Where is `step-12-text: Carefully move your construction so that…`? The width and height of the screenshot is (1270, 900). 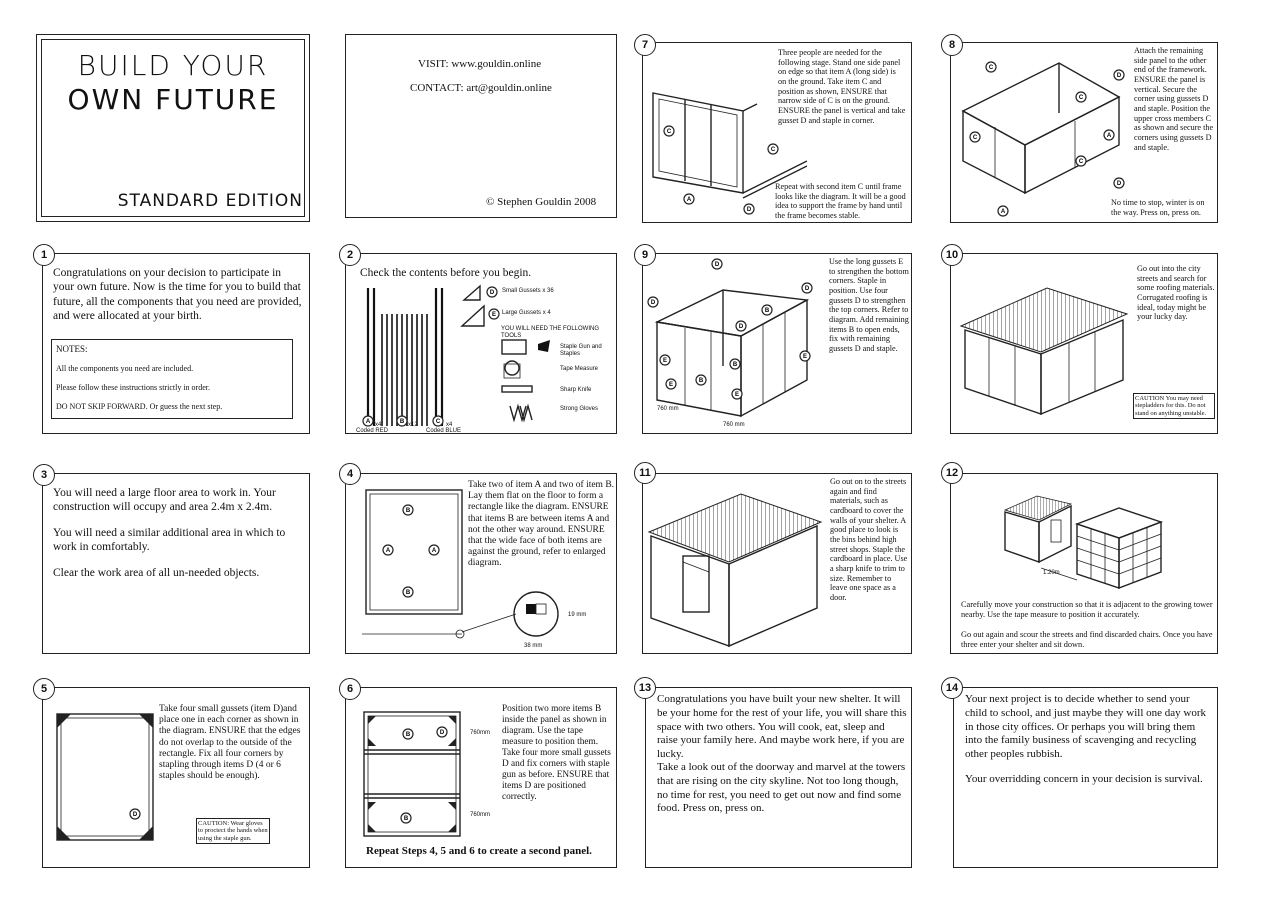
step-12-text: Carefully move your construction so that… is located at coordinates (1087, 609).